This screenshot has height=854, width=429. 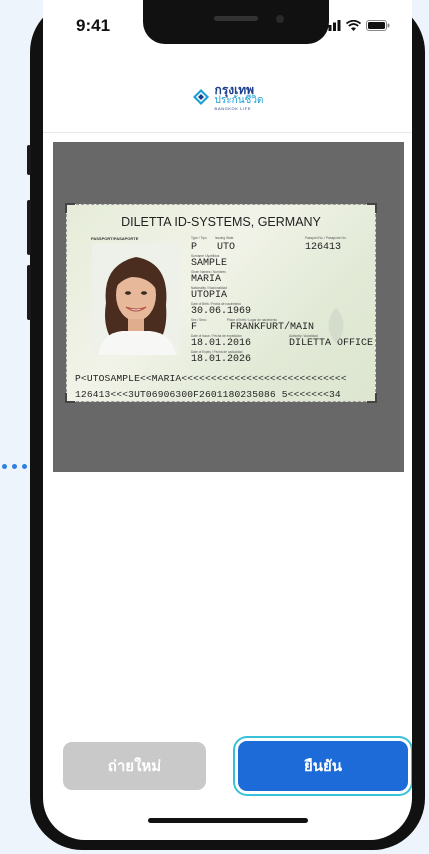 I want to click on status-time: 9:41, so click(x=93, y=25).